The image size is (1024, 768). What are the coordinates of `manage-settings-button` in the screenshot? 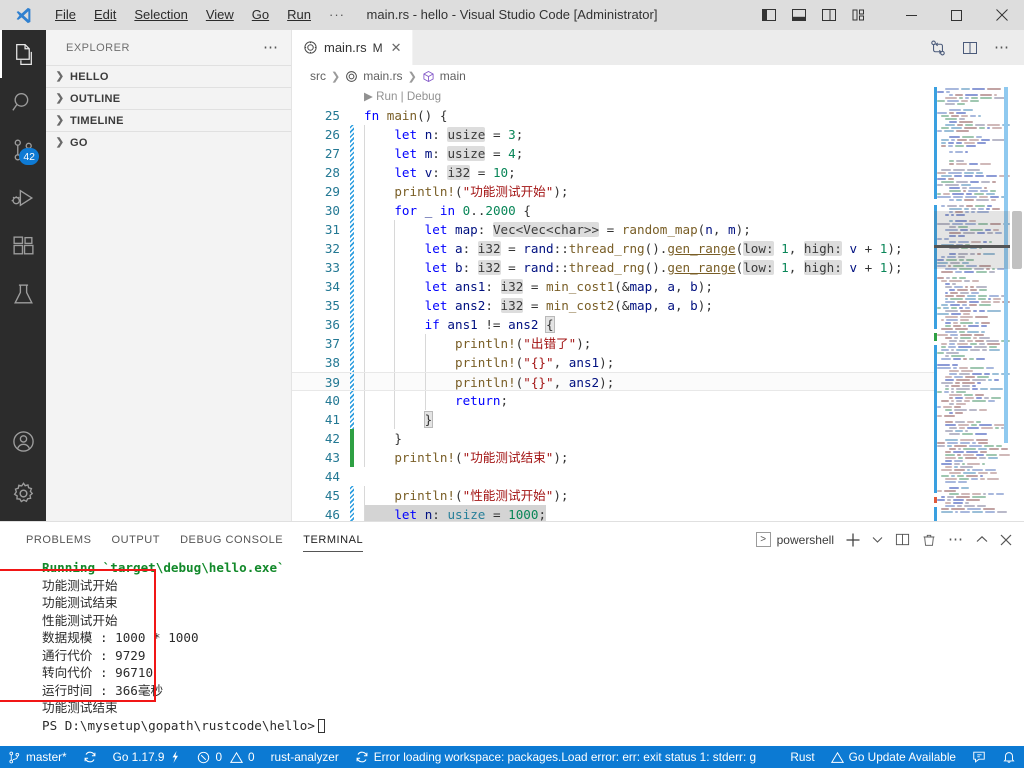 It's located at (23, 493).